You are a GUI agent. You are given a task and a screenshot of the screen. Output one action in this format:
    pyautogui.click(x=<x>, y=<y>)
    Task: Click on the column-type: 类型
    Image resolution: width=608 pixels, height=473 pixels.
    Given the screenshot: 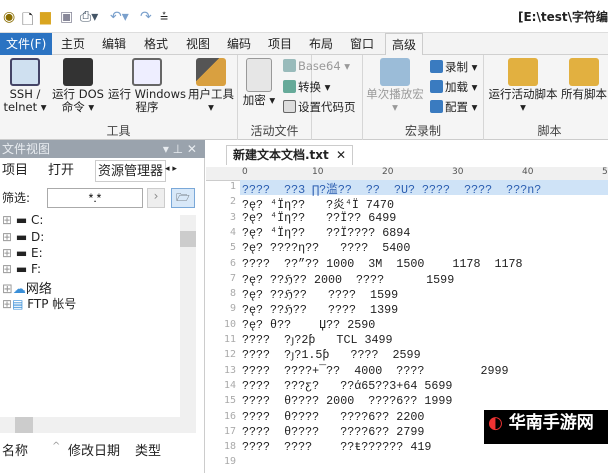 What is the action you would take?
    pyautogui.click(x=148, y=449)
    